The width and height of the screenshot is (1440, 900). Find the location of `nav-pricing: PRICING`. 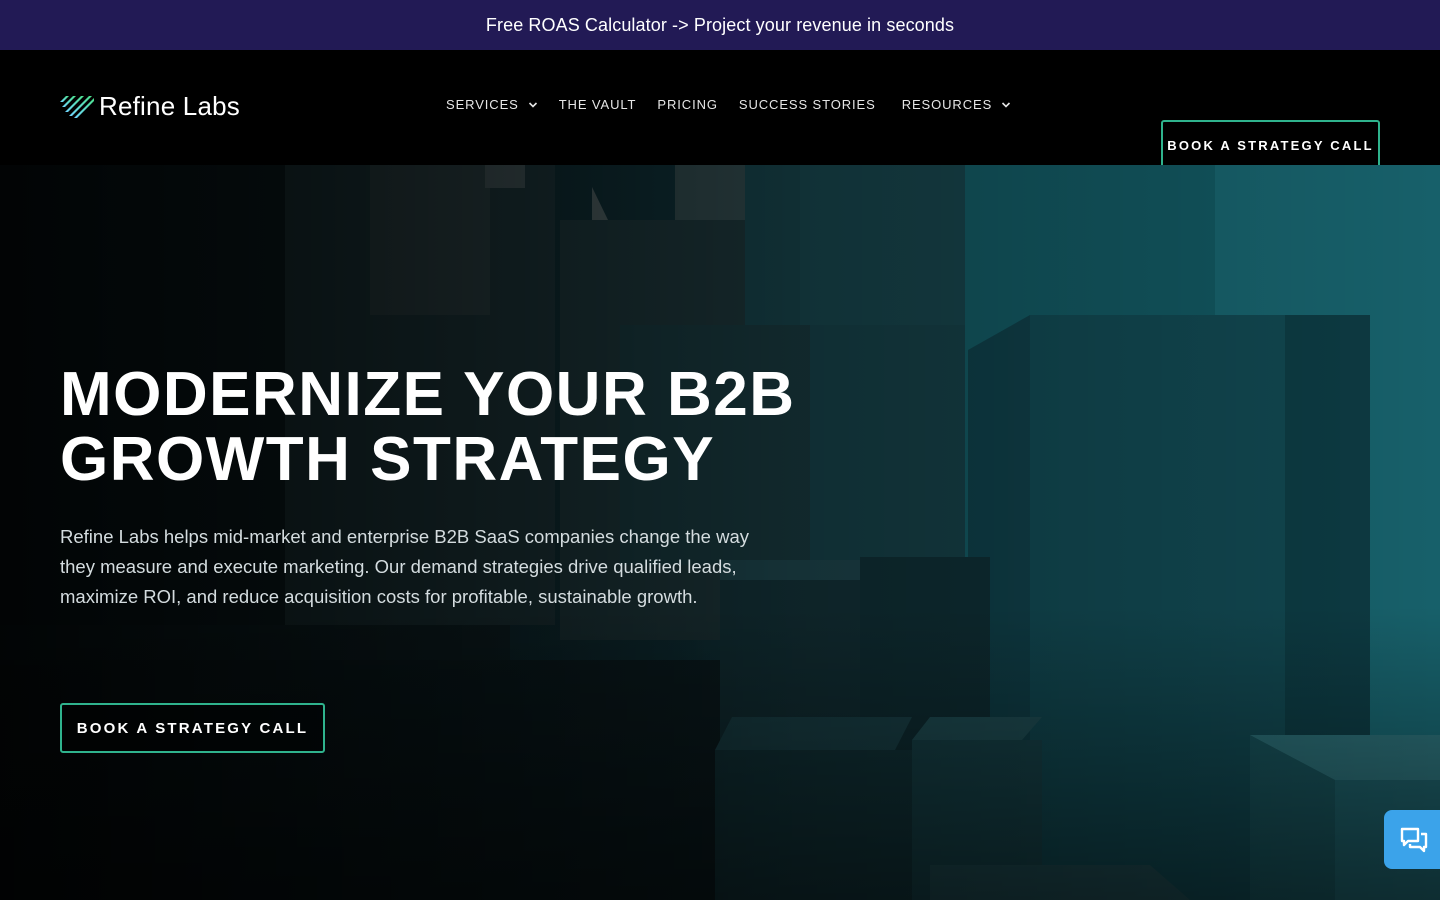

nav-pricing: PRICING is located at coordinates (687, 104).